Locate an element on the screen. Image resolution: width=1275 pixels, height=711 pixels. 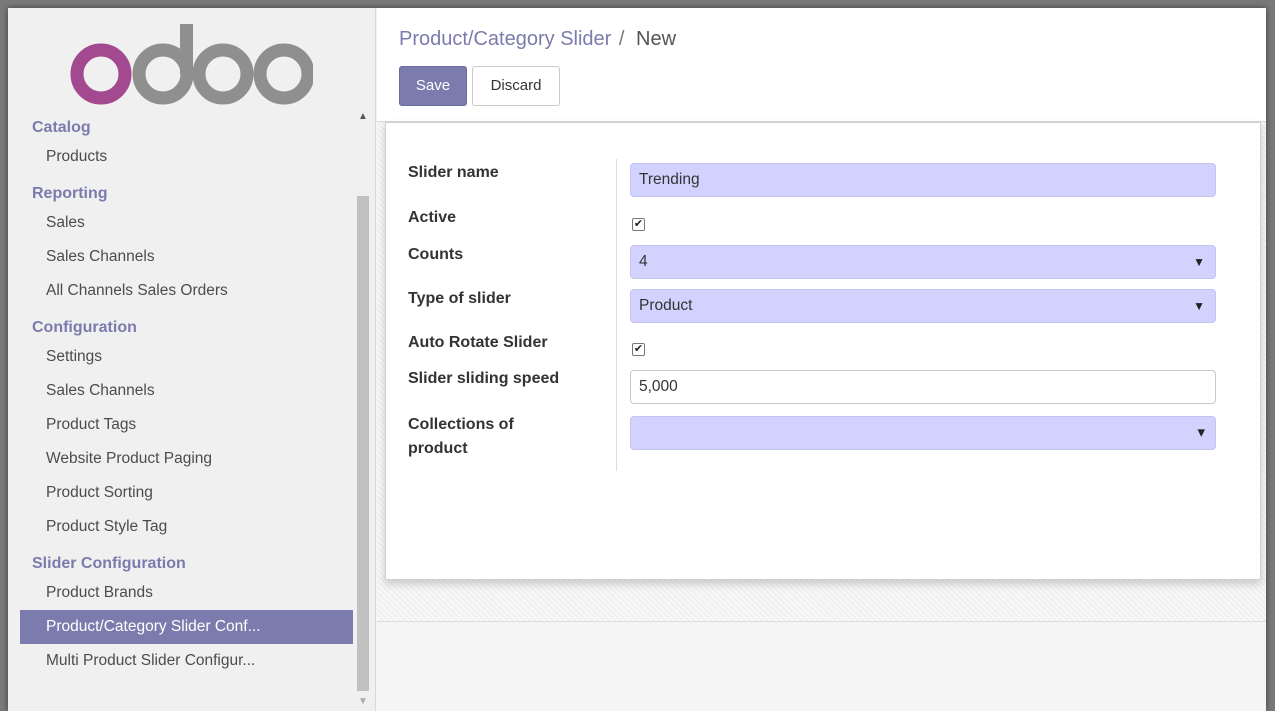
sidebar-item-product-brands: Product Brands is located at coordinates (186, 593).